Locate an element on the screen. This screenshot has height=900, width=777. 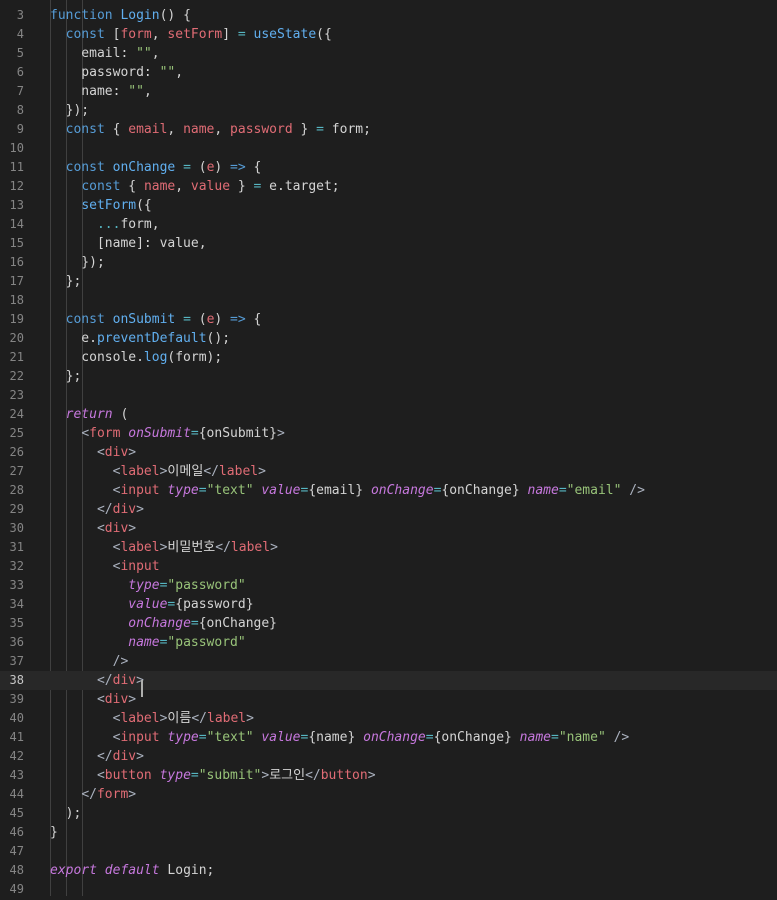
code-token: input is located at coordinates (140, 737).